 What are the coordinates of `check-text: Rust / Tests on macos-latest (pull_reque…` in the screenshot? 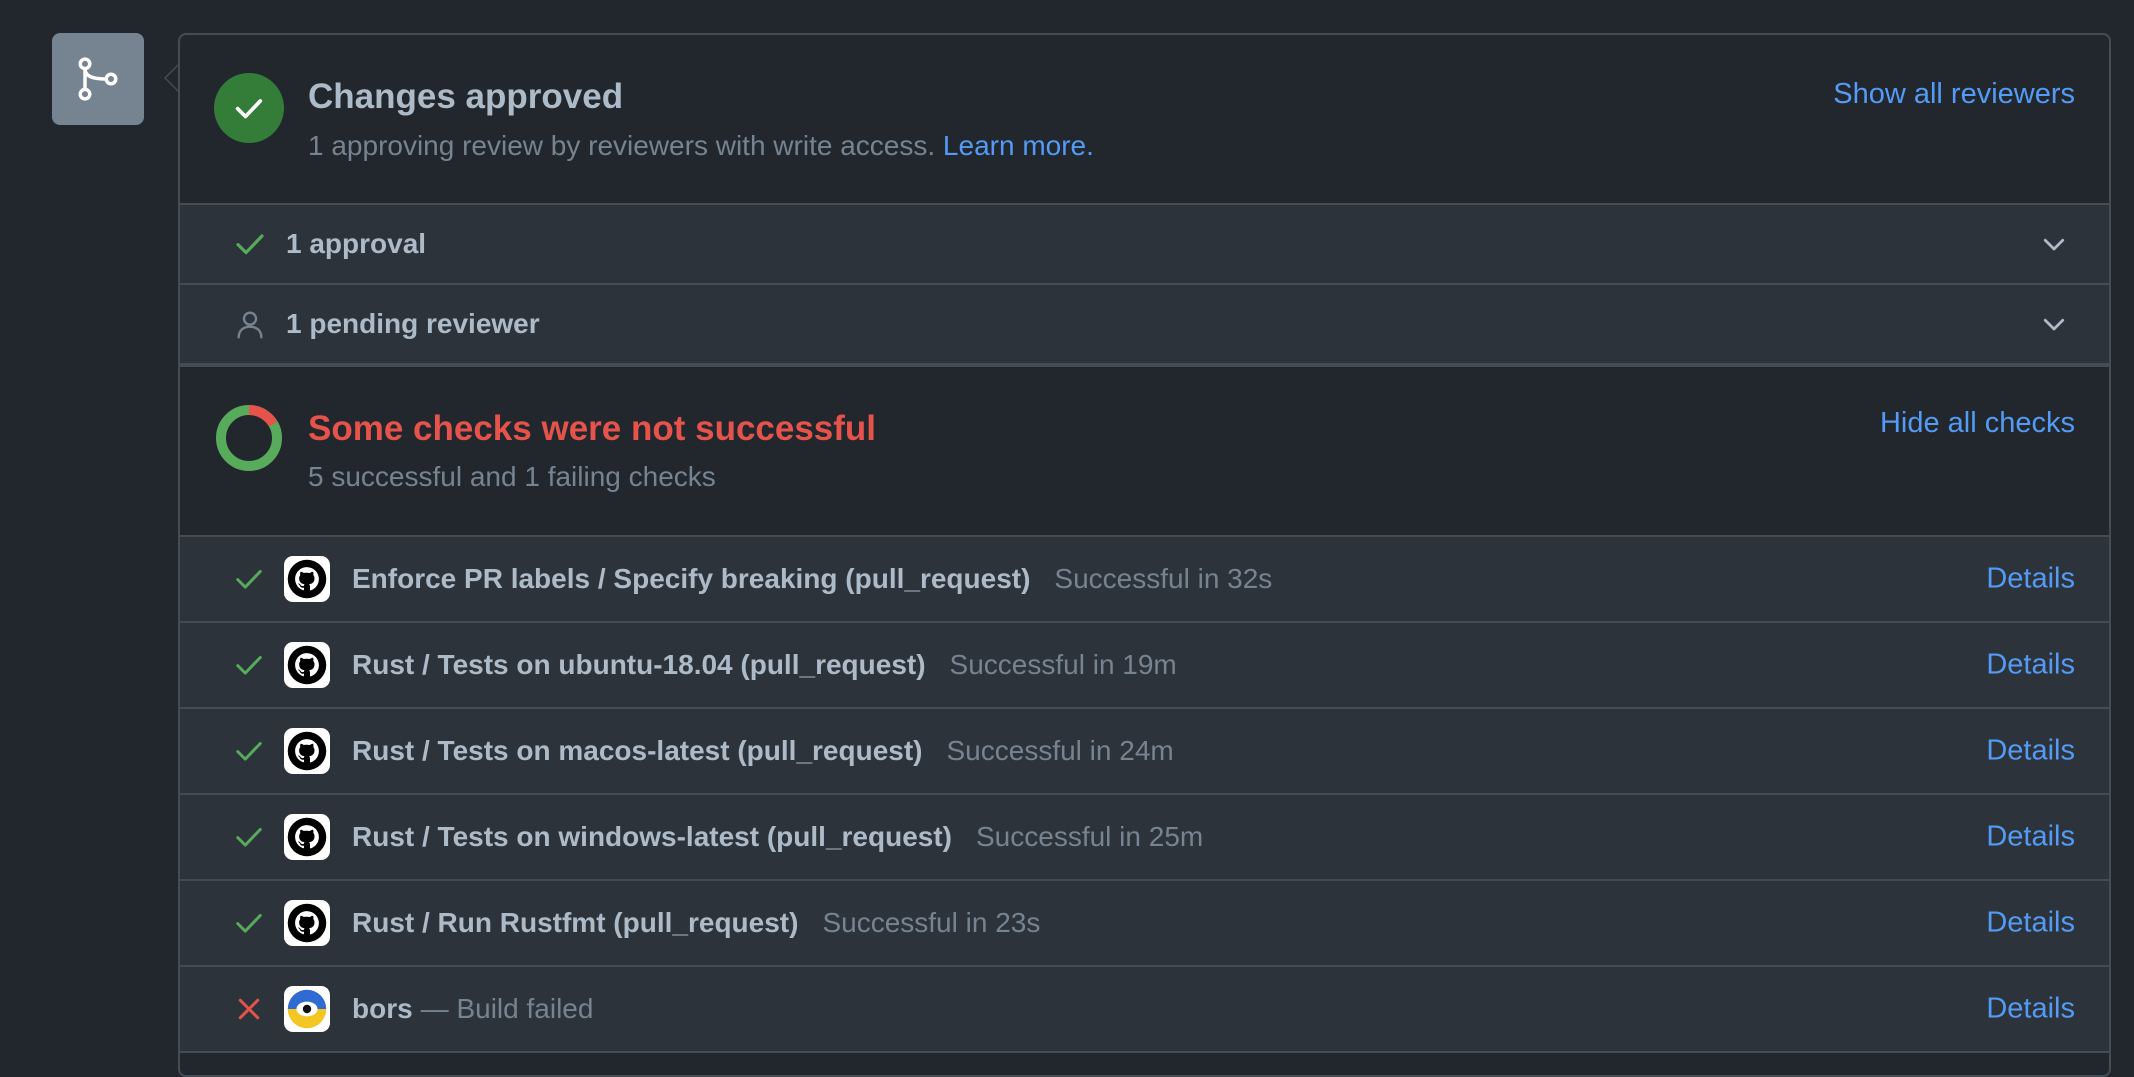 It's located at (763, 751).